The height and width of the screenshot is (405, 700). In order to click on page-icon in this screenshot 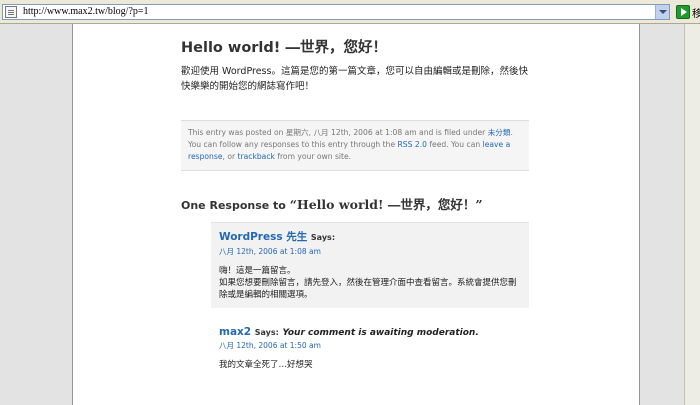, I will do `click(11, 12)`.